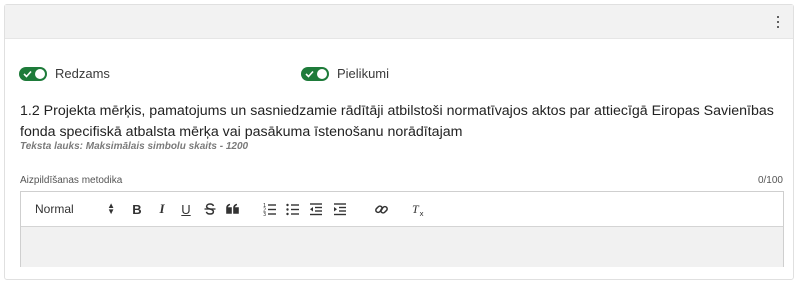 This screenshot has height=286, width=800. I want to click on attachments-switch, so click(315, 73).